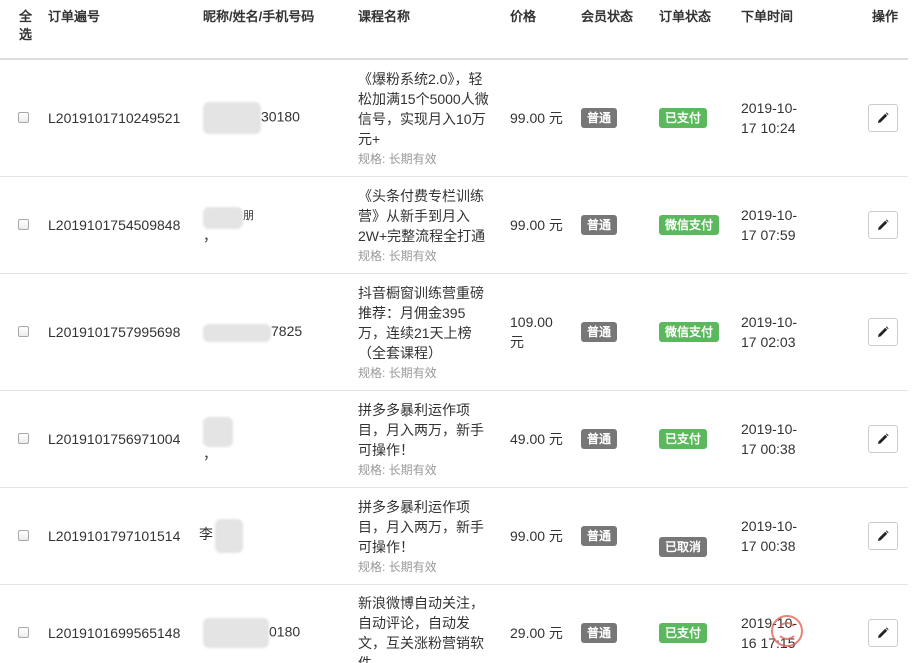 The height and width of the screenshot is (663, 917). I want to click on price-header: 价格, so click(537, 30).